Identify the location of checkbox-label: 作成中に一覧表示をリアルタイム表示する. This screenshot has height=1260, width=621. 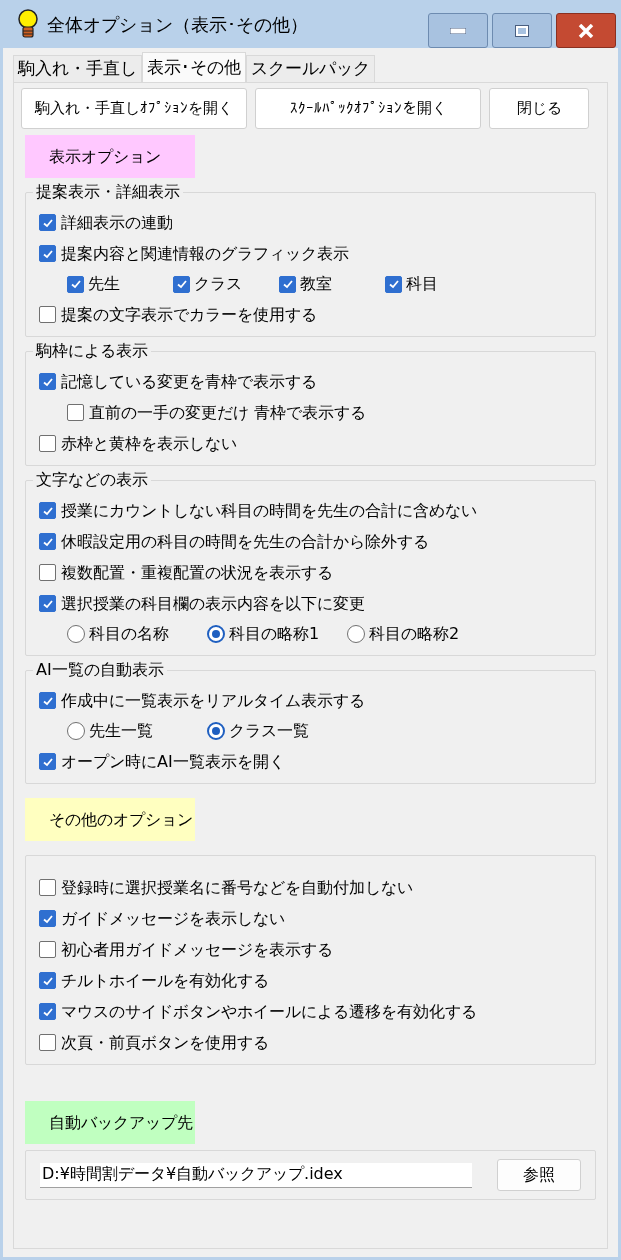
(213, 700).